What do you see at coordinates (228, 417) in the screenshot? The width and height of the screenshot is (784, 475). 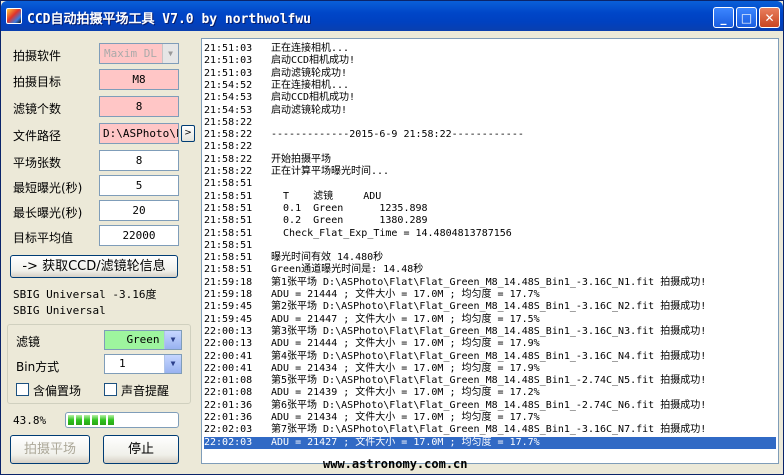 I see `log-timestamp: 22:01:36` at bounding box center [228, 417].